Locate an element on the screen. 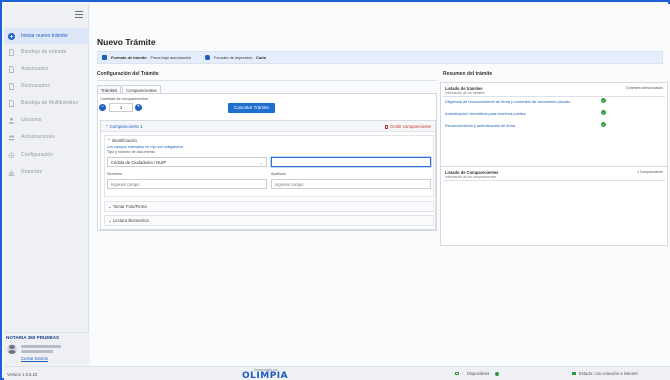 The image size is (670, 380). decrement-button: − is located at coordinates (102, 107).